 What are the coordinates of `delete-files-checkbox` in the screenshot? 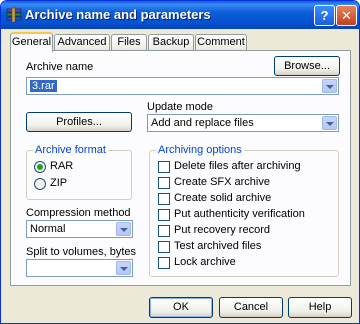 It's located at (164, 167).